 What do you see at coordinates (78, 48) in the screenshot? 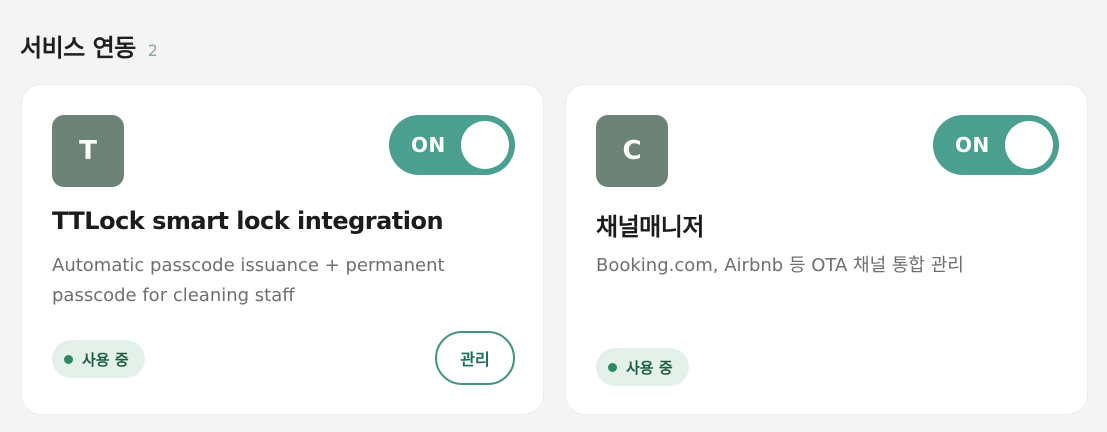
I see `section-title: 서비스 연동` at bounding box center [78, 48].